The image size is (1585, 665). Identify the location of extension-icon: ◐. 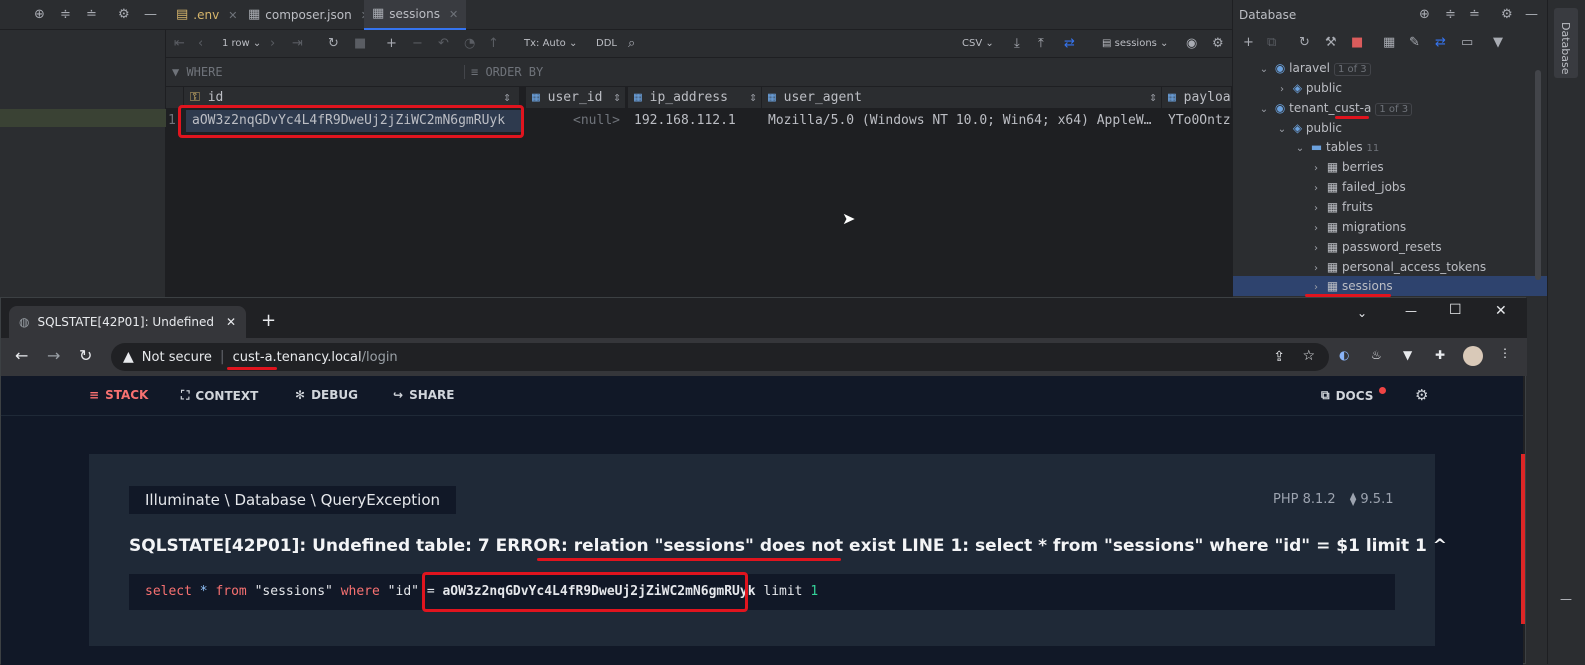
(1344, 355).